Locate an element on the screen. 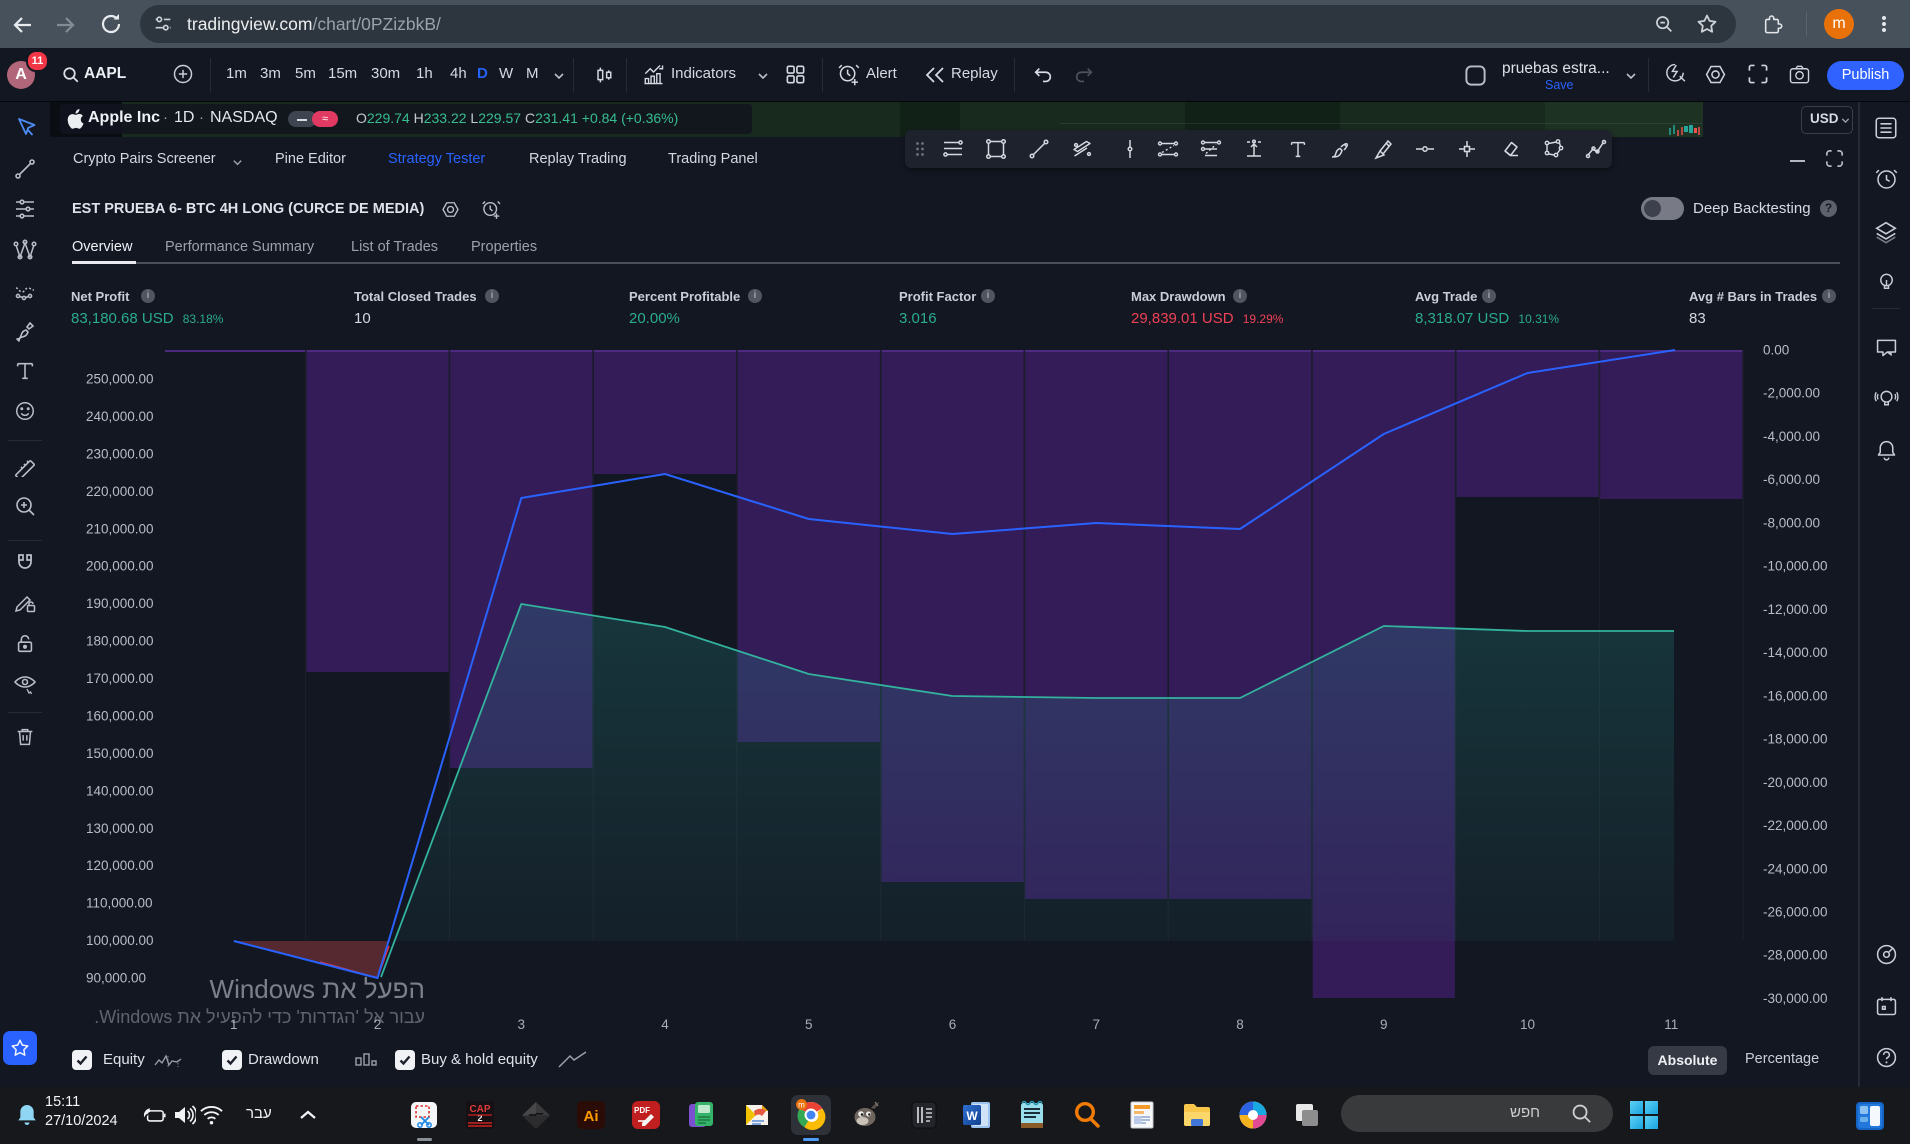 The image size is (1910, 1144). svg-text: m is located at coordinates (801, 1105).